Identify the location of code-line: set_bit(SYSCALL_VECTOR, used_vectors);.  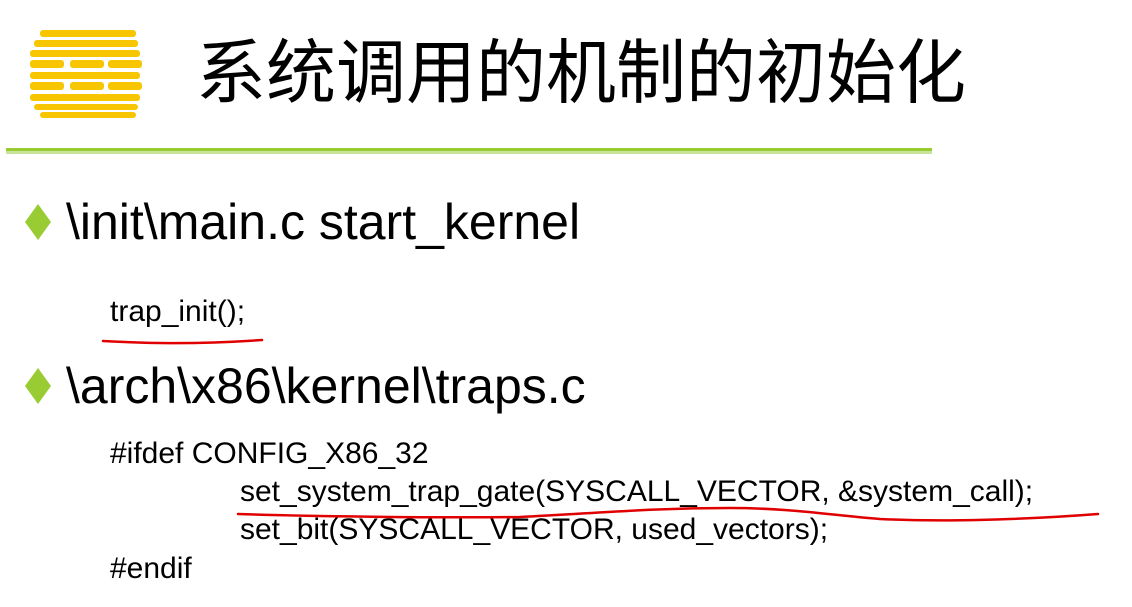
(534, 529).